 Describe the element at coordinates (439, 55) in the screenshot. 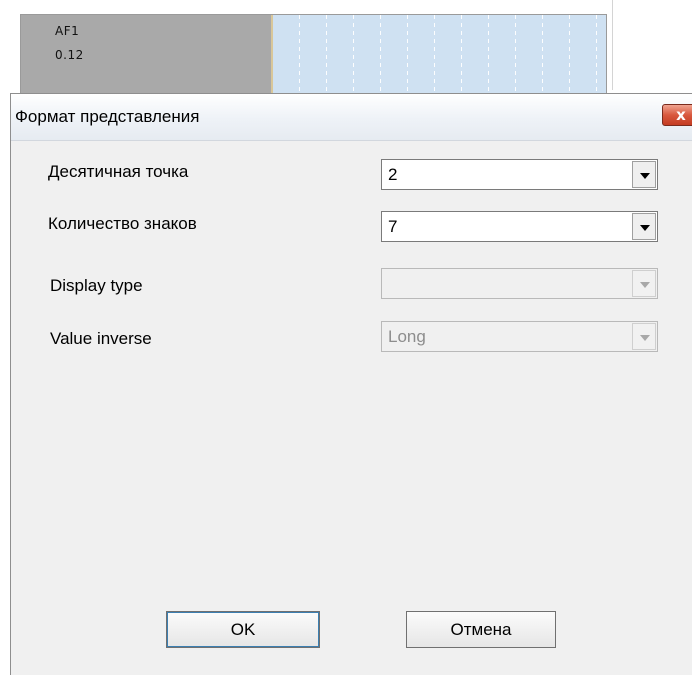

I see `widget-grid-area` at that location.